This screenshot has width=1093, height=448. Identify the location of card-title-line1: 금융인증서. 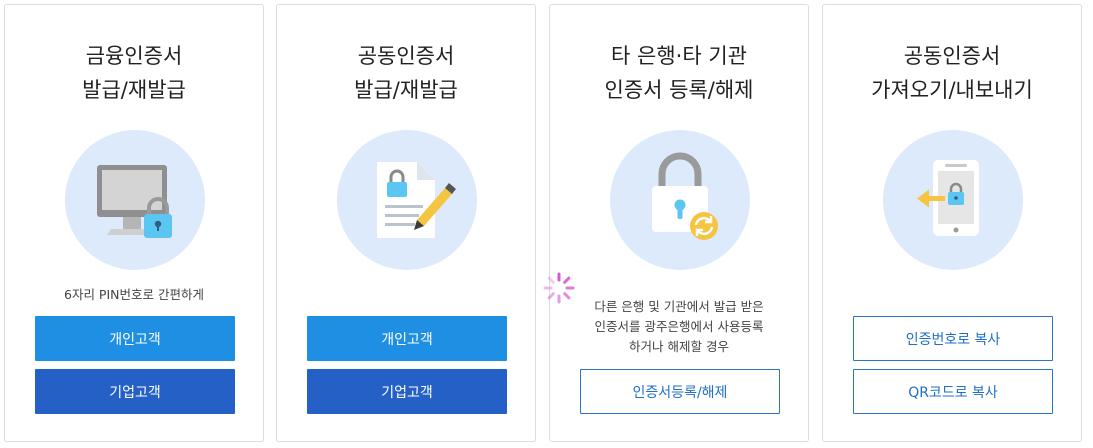
(134, 56).